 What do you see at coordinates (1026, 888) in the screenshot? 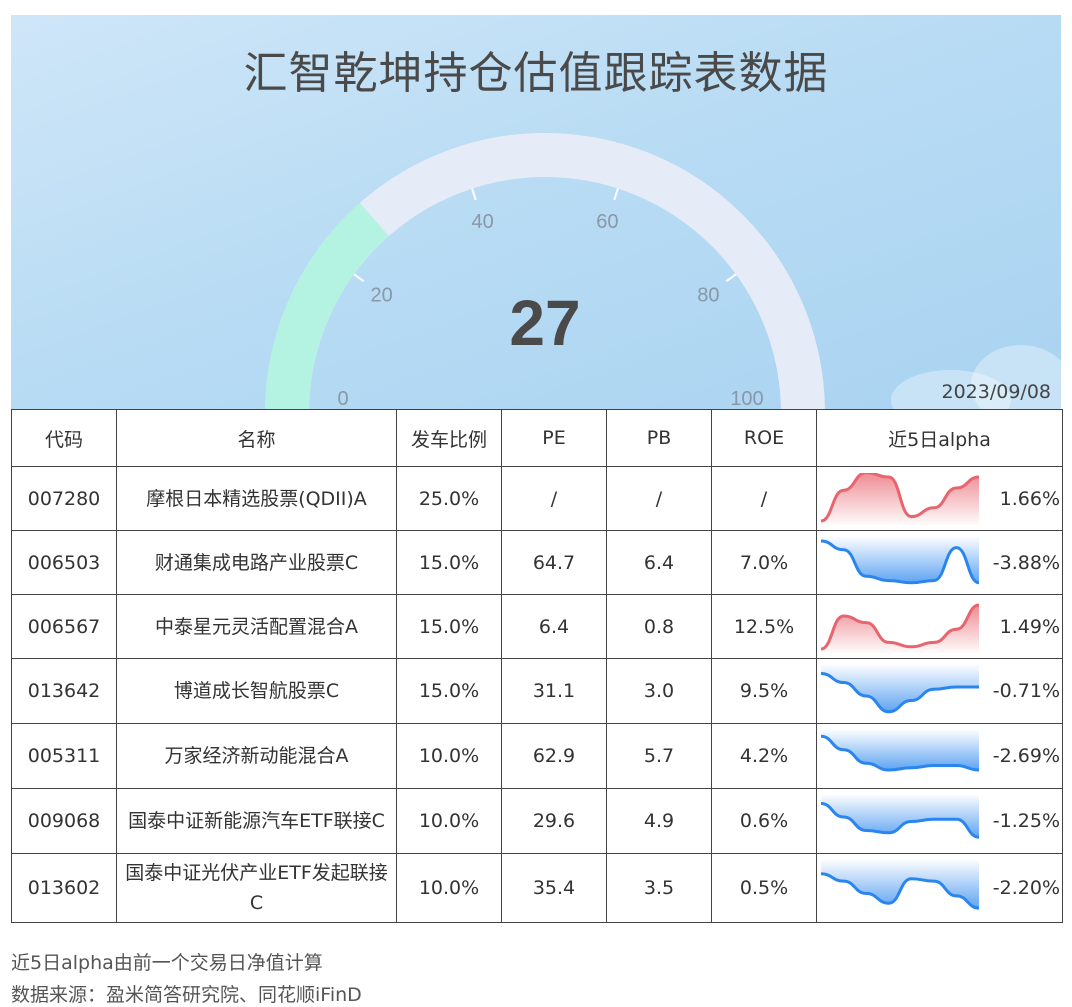
I see `alpha-value: -2.20%` at bounding box center [1026, 888].